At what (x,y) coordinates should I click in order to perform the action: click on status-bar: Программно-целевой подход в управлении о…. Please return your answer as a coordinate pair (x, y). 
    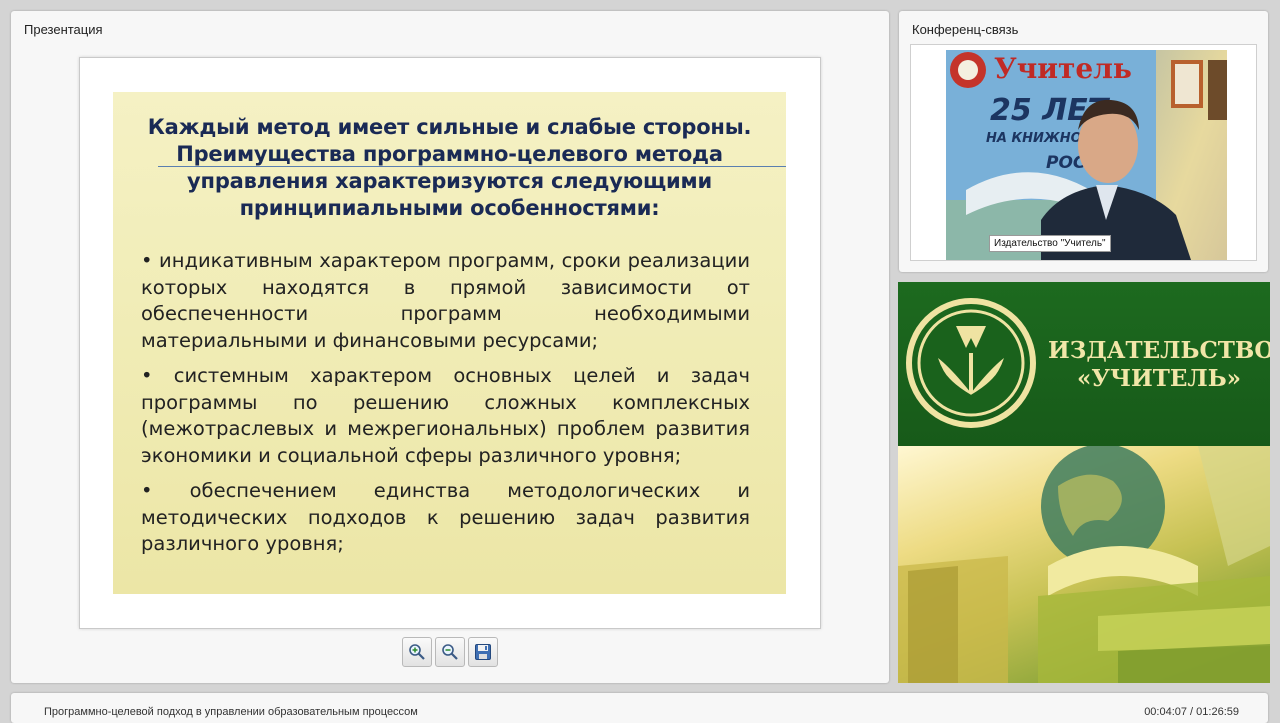
    Looking at the image, I should click on (639, 708).